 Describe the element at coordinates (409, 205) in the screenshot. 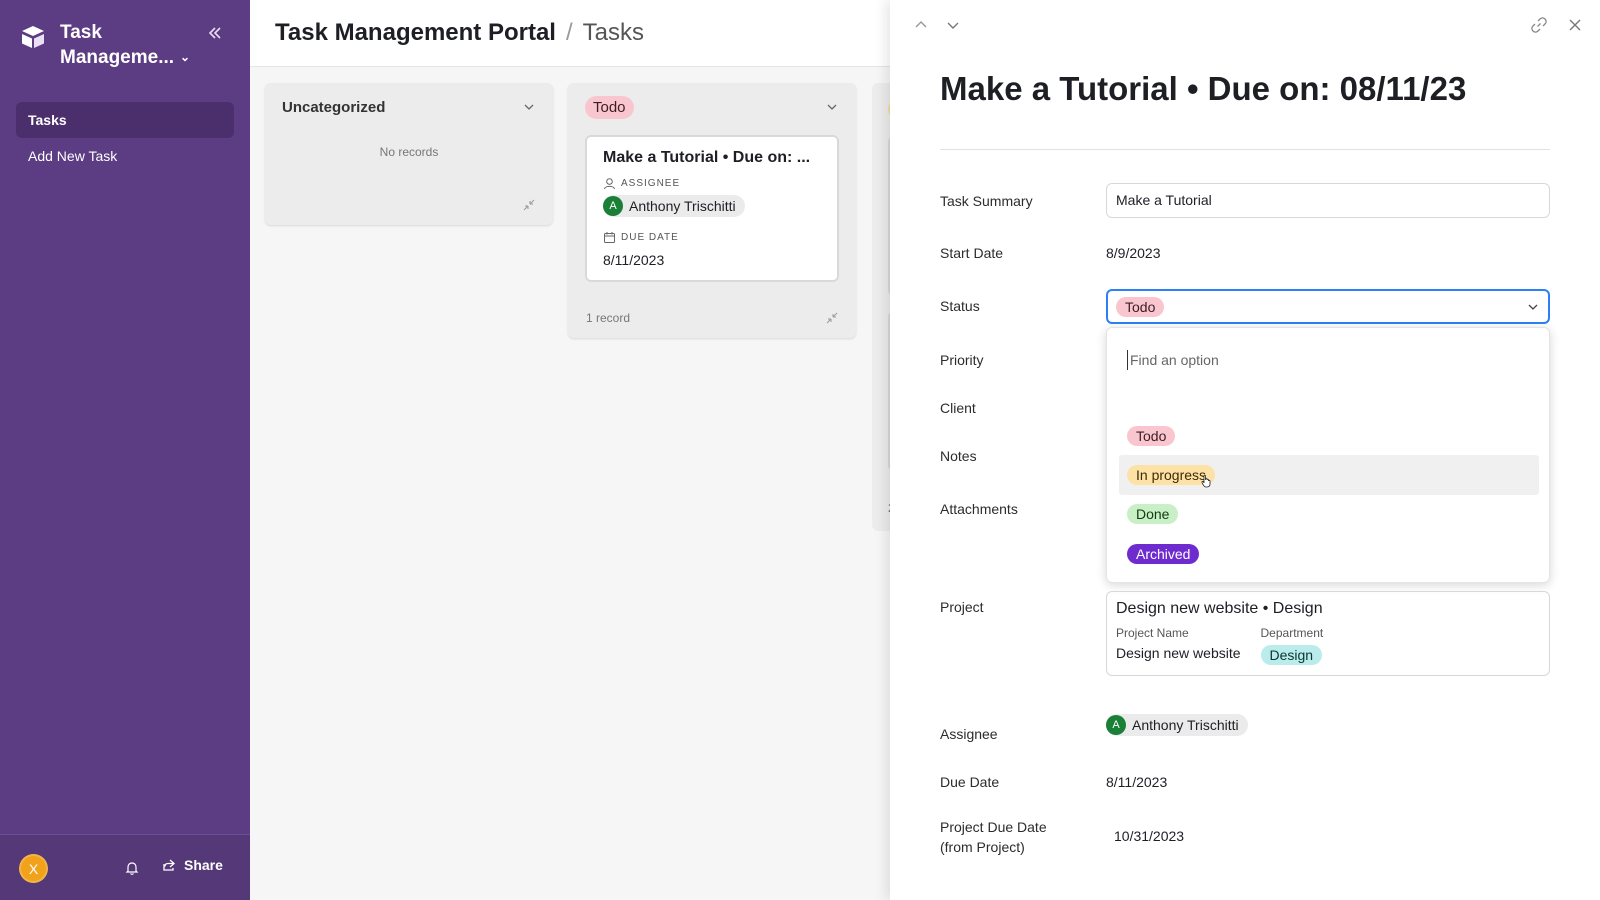

I see `column-footer` at that location.